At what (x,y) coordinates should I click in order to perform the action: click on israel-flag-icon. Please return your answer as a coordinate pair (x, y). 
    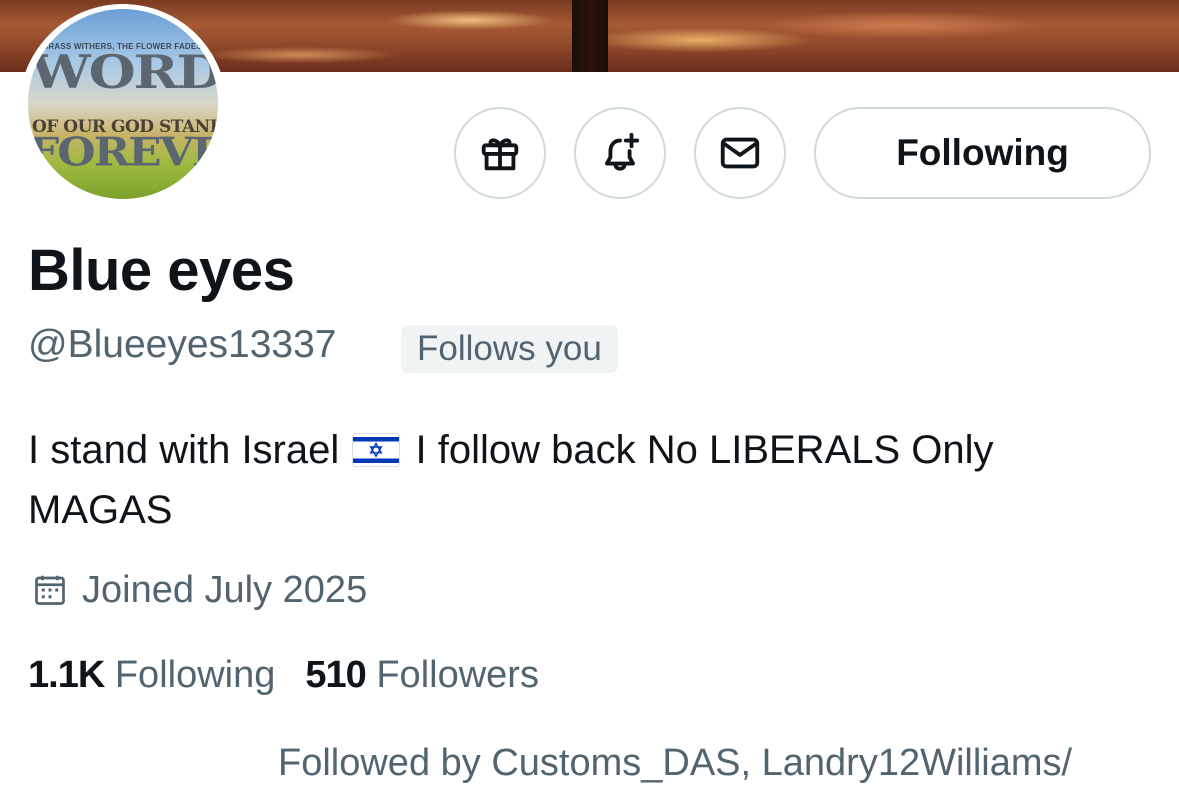
    Looking at the image, I should click on (376, 450).